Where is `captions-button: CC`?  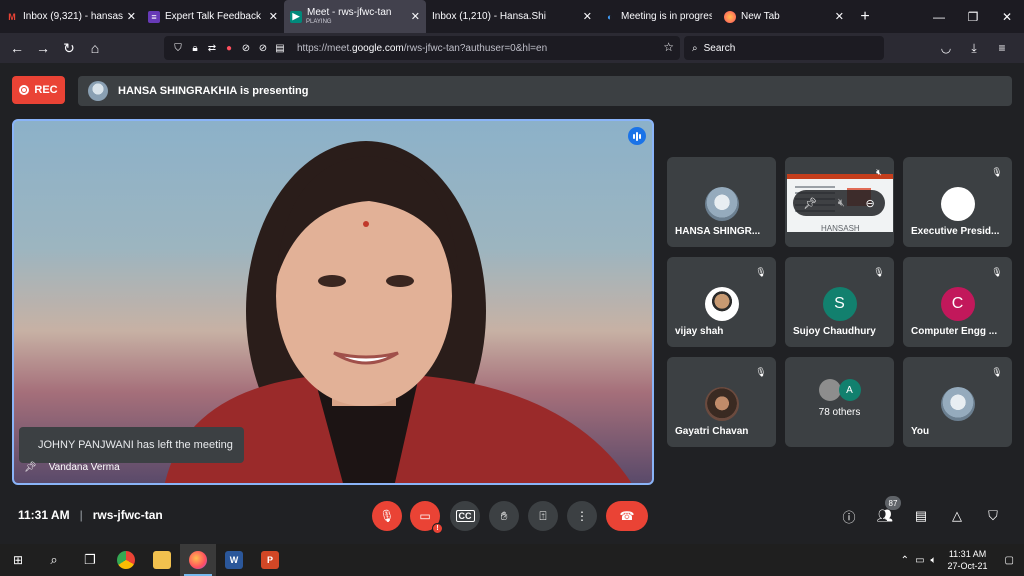 captions-button: CC is located at coordinates (465, 516).